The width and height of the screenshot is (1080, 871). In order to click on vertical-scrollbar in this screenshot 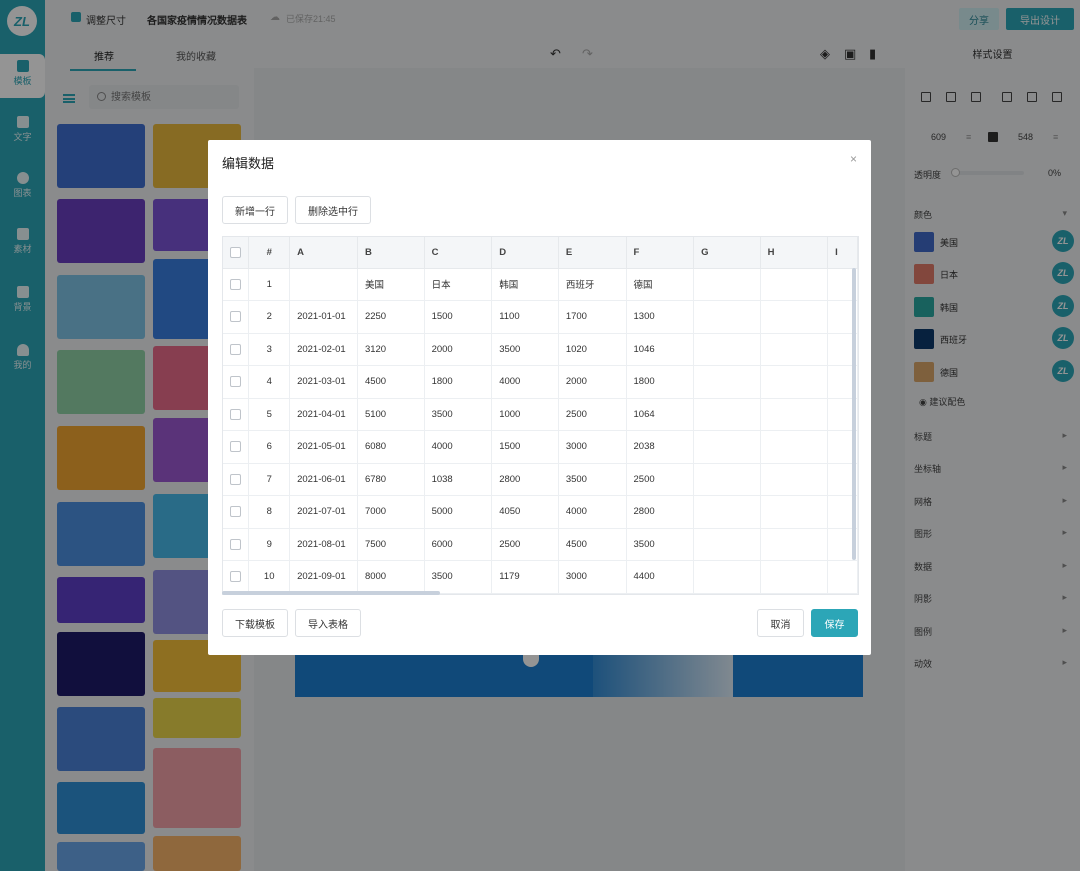, I will do `click(854, 414)`.